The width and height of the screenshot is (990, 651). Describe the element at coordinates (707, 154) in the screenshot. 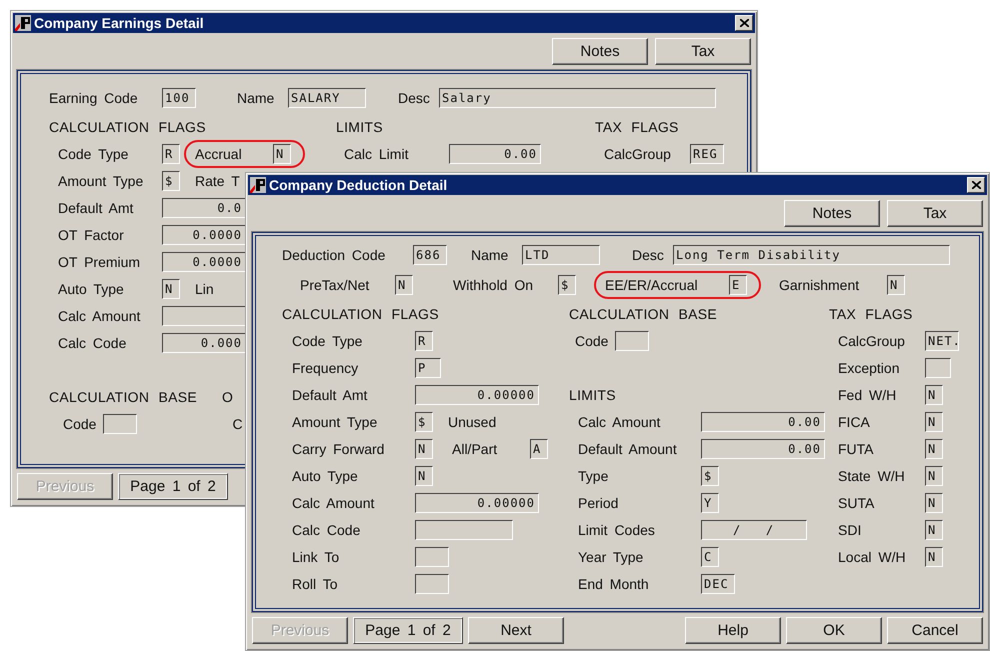

I see `text-field: REG` at that location.